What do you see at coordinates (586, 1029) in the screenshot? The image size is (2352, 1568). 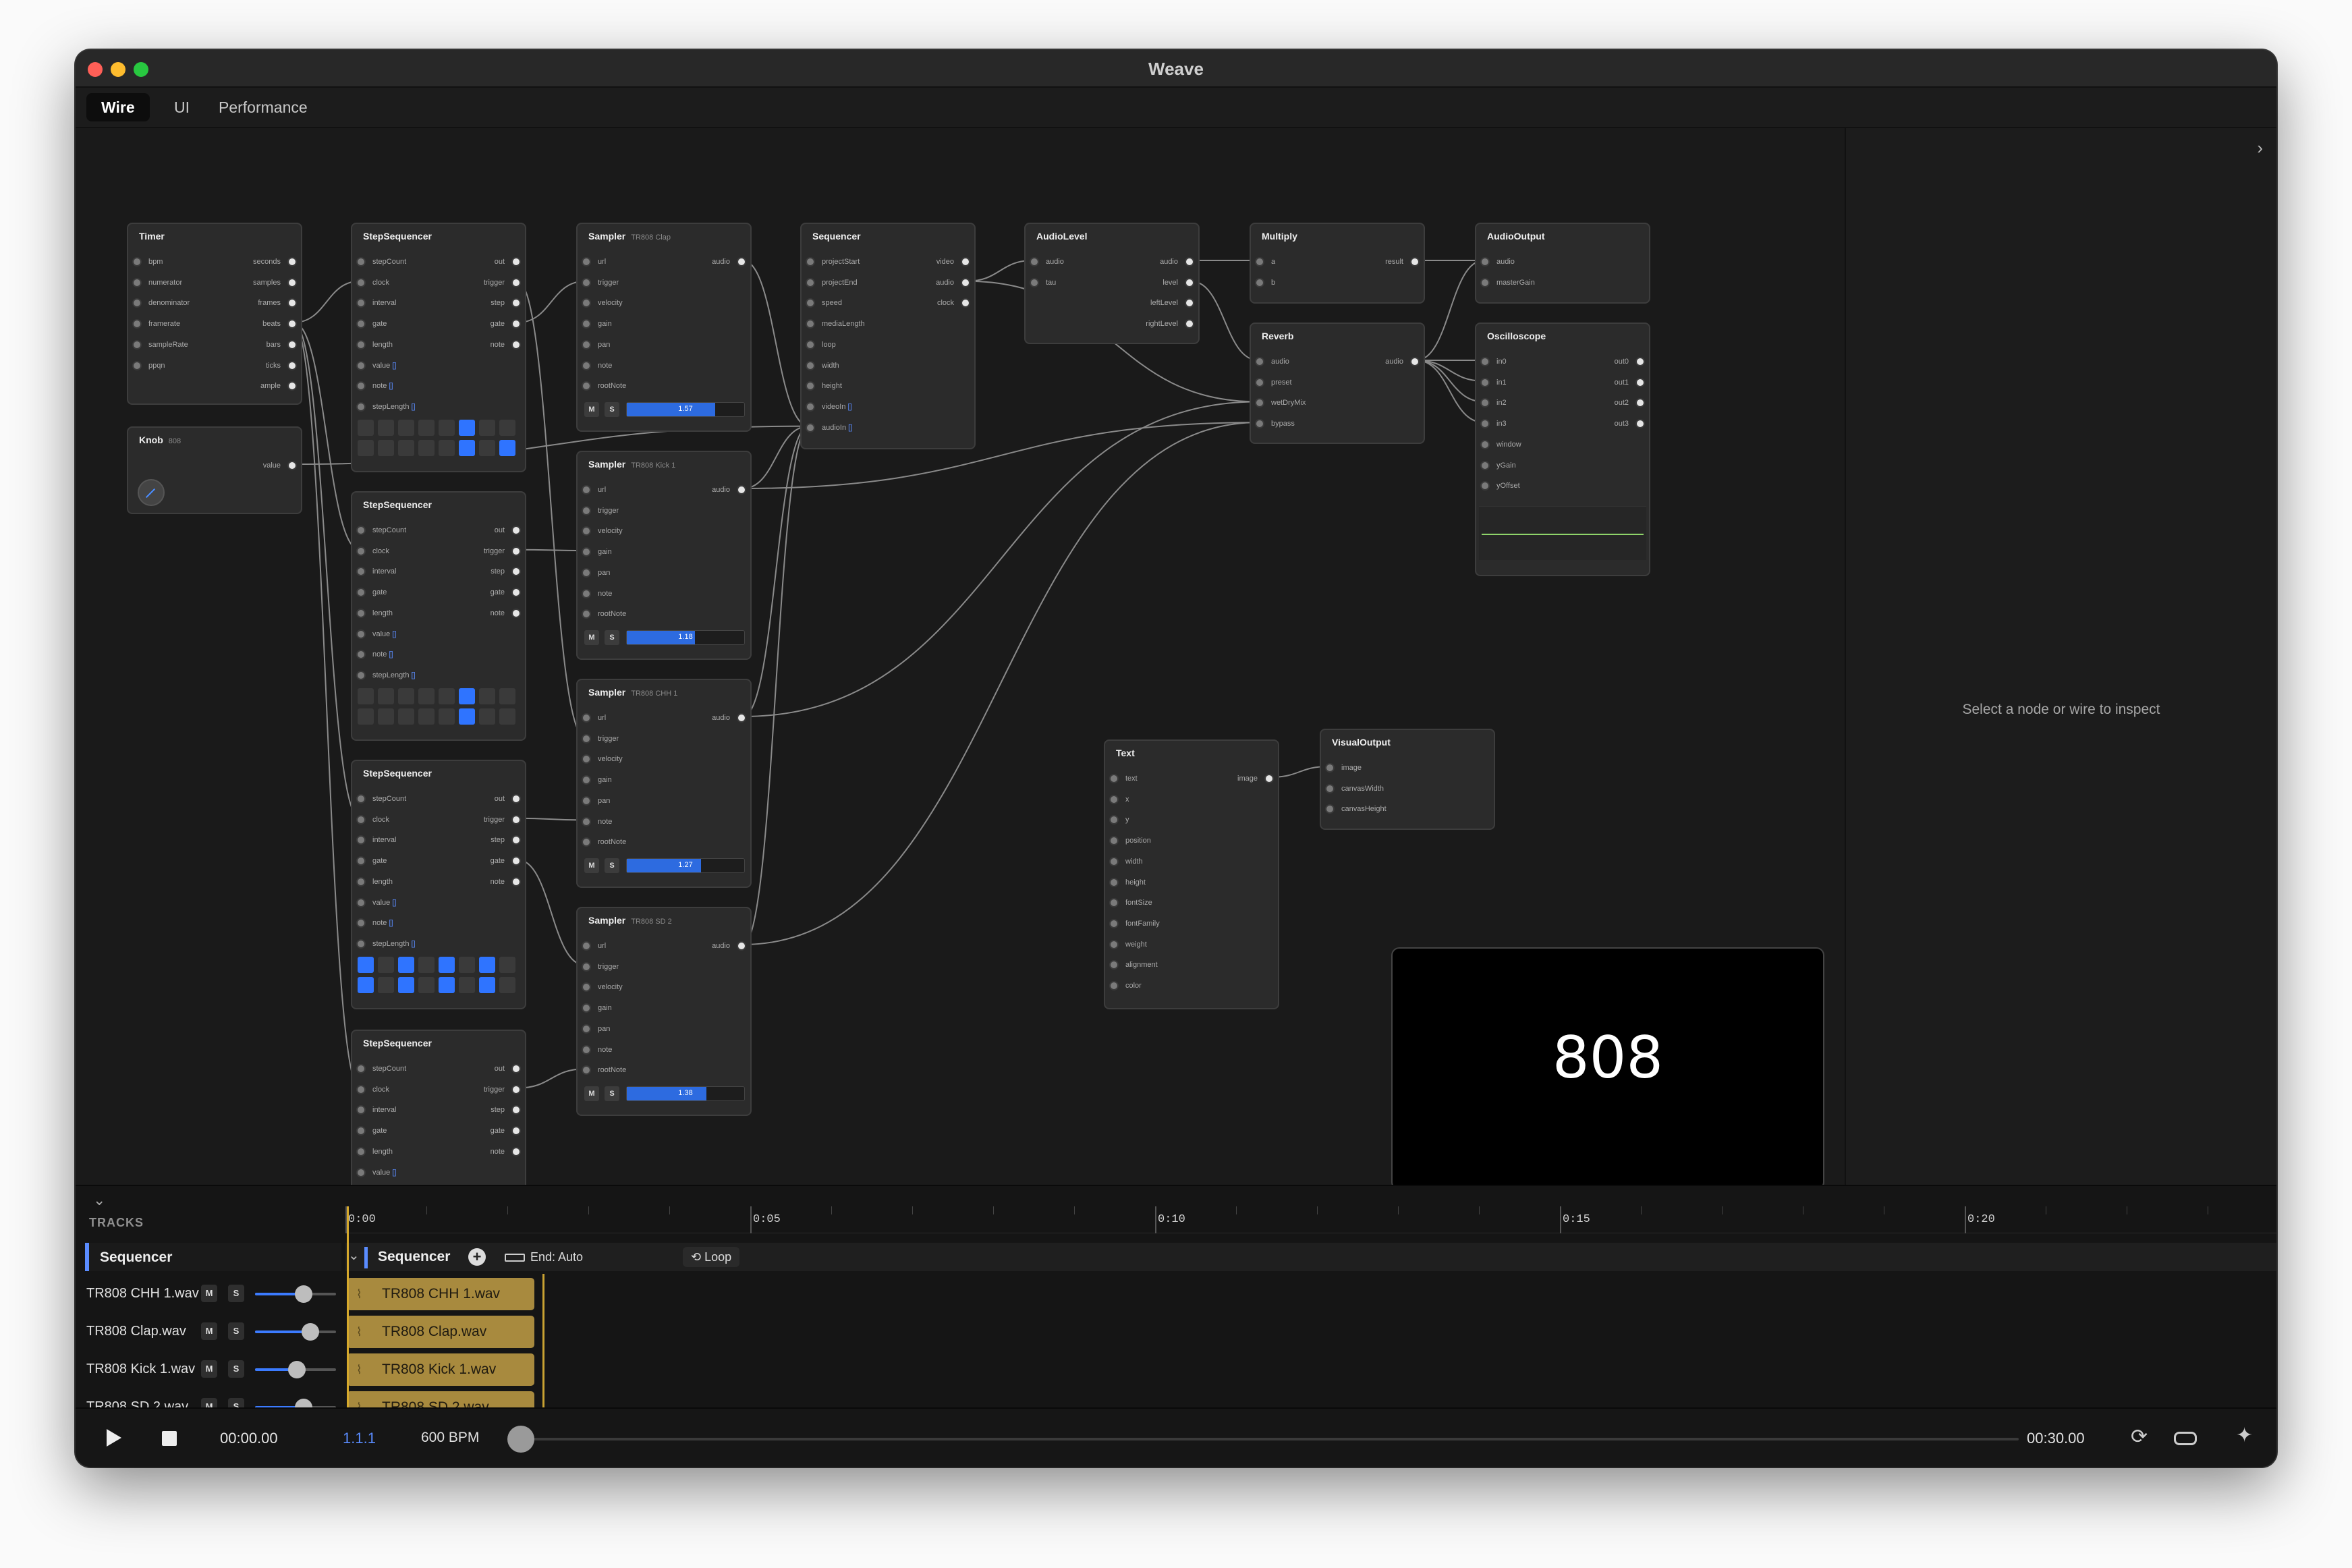 I see `input-port-pan` at bounding box center [586, 1029].